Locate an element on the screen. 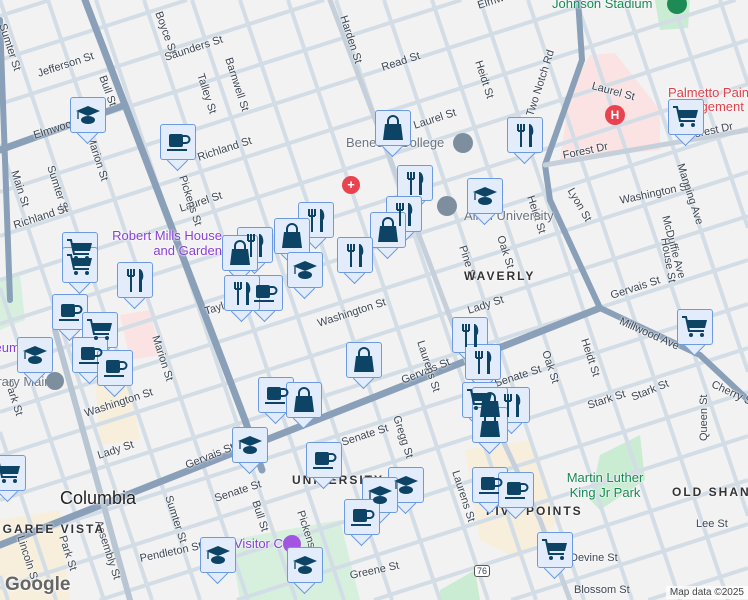  google-logo: Google is located at coordinates (38, 584).